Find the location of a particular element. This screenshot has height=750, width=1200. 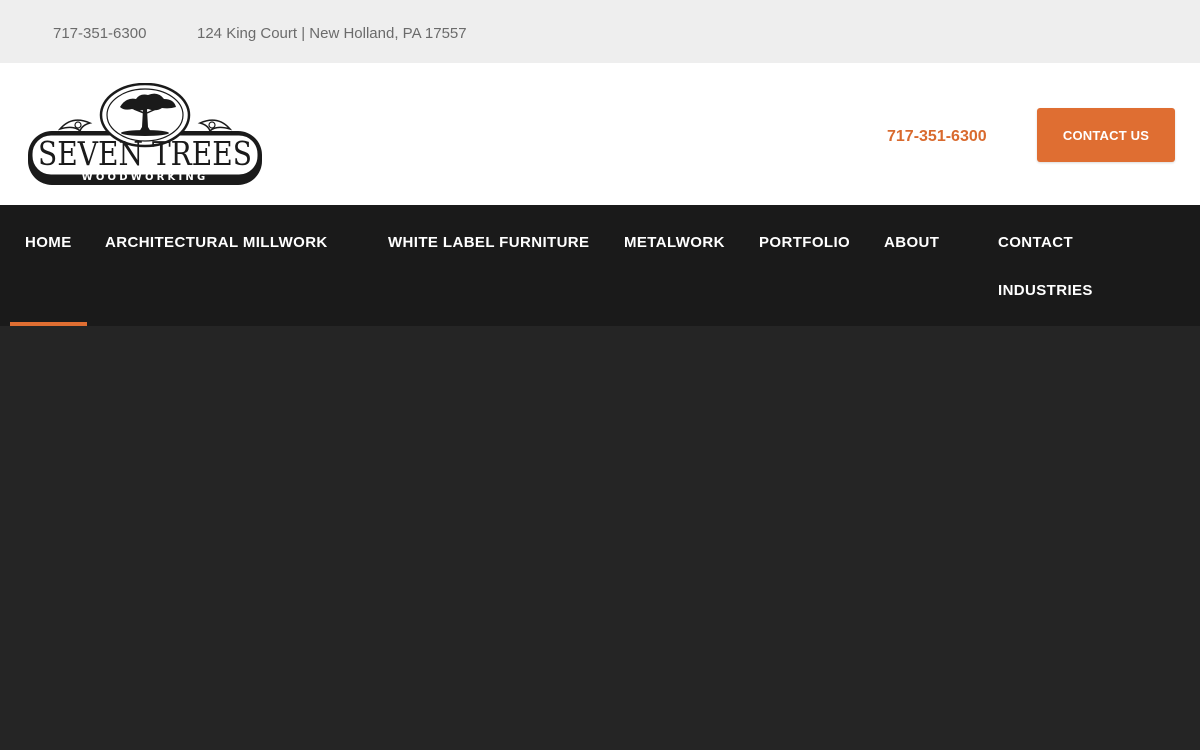

nav-item-white-label-furniture: WHITE LABEL FURNITURE is located at coordinates (488, 242).